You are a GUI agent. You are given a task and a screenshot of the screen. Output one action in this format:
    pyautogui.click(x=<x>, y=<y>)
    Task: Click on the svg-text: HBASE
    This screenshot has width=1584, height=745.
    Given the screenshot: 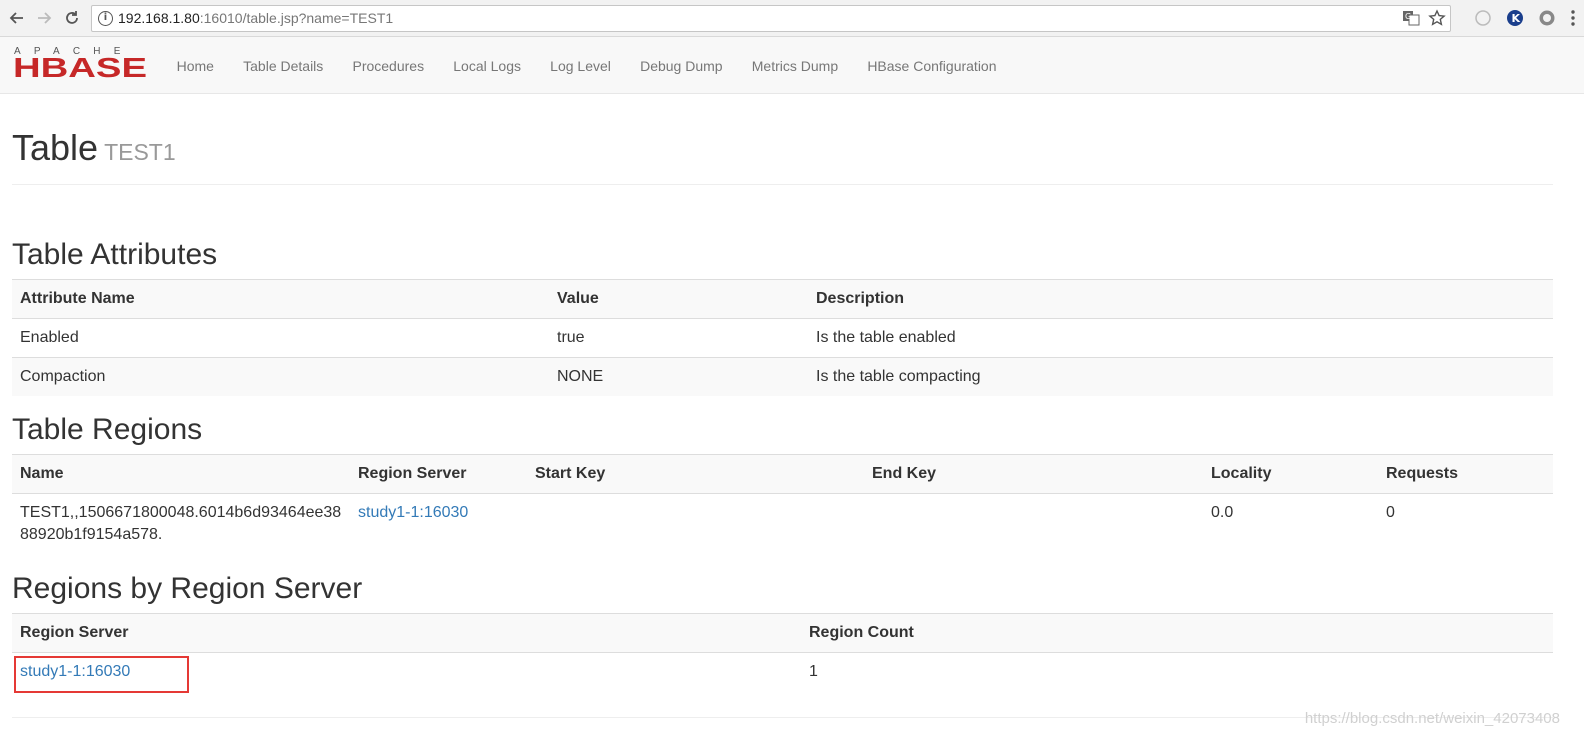 What is the action you would take?
    pyautogui.click(x=80, y=66)
    